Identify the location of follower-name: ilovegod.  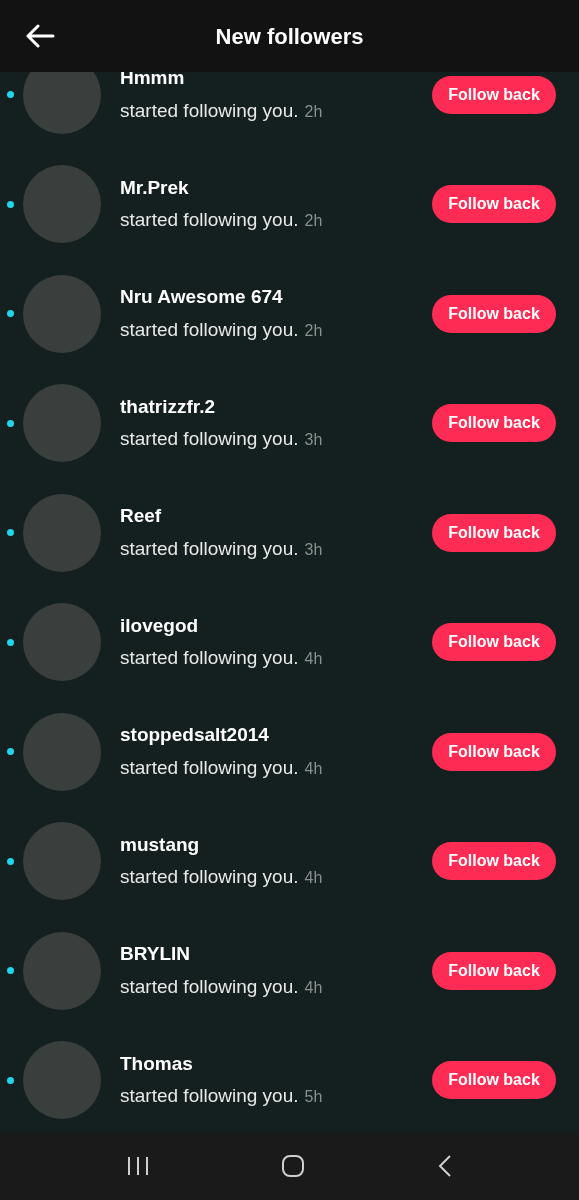
(276, 626).